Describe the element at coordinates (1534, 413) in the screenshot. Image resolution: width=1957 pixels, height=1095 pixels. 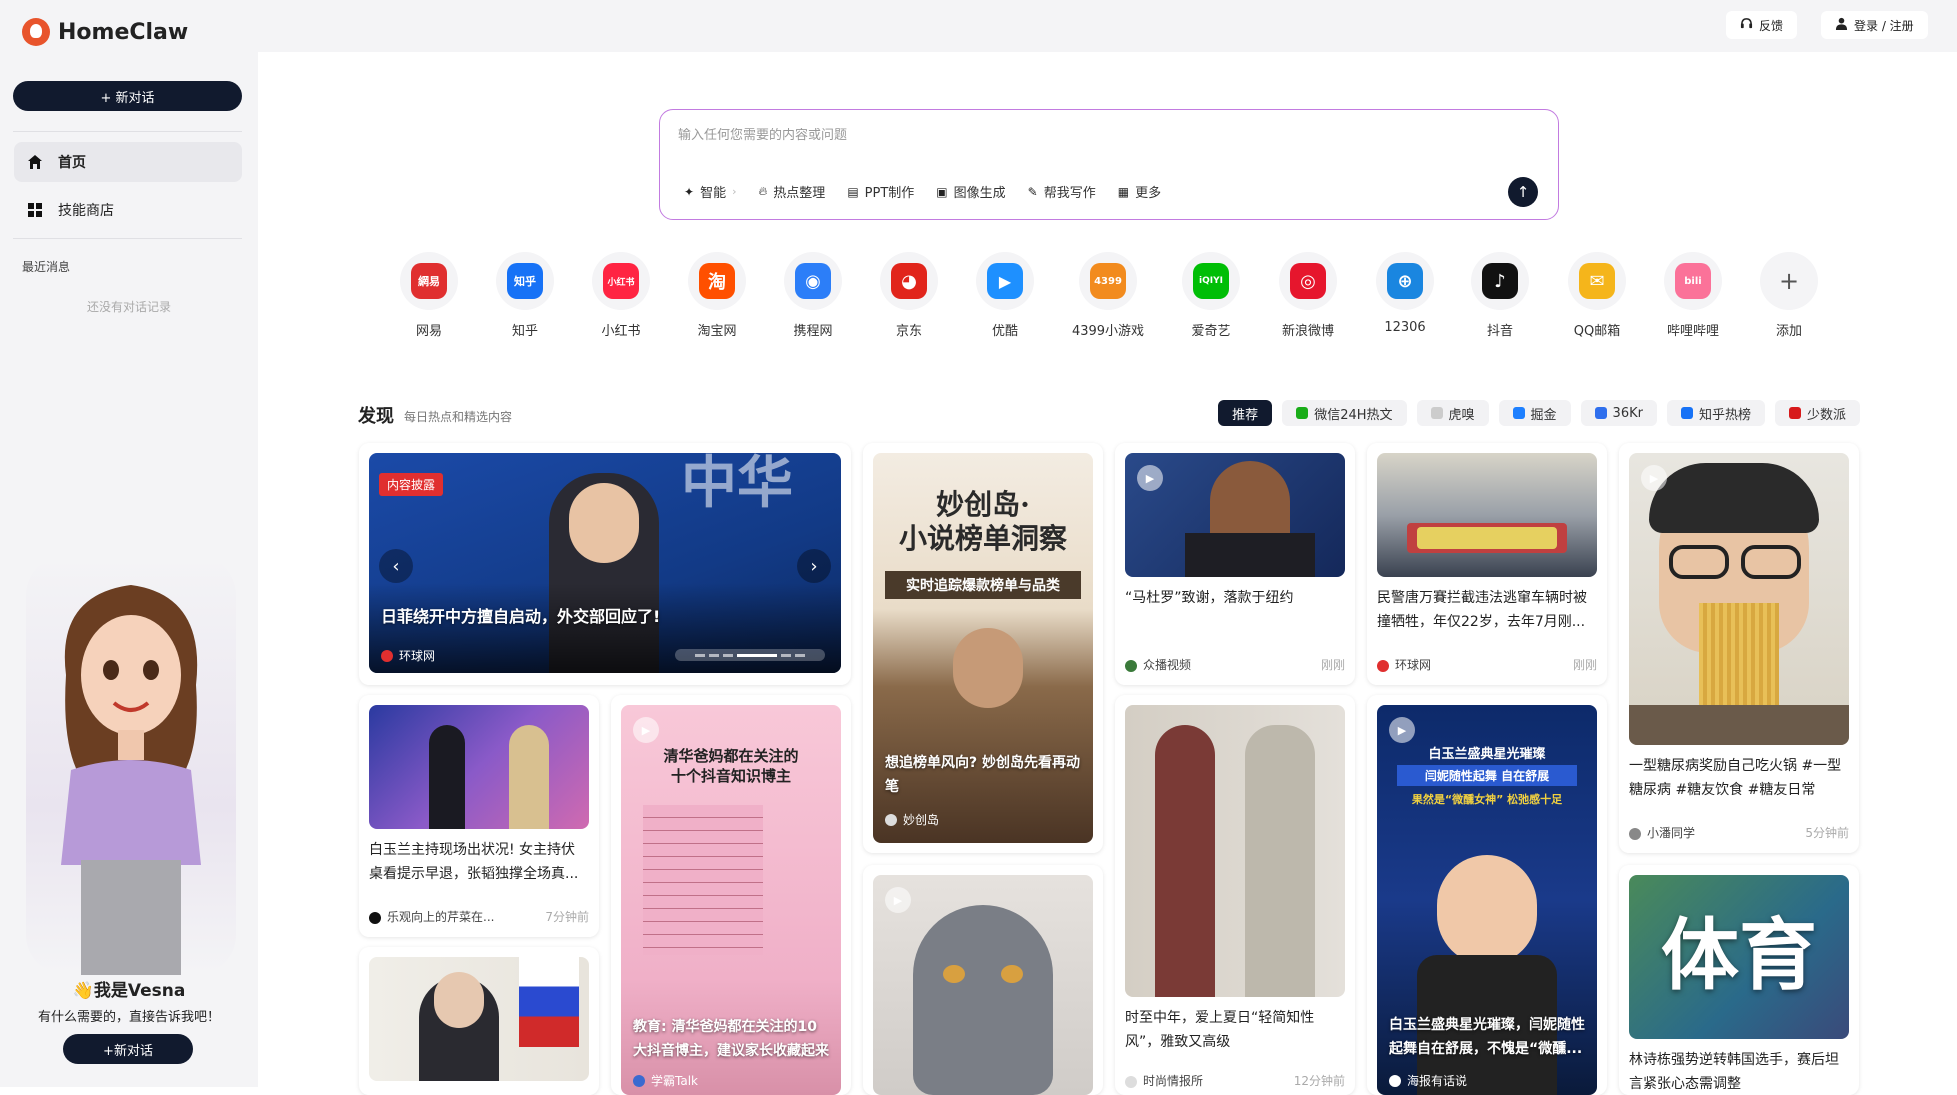
I see `tab-juejin: 掘金` at that location.